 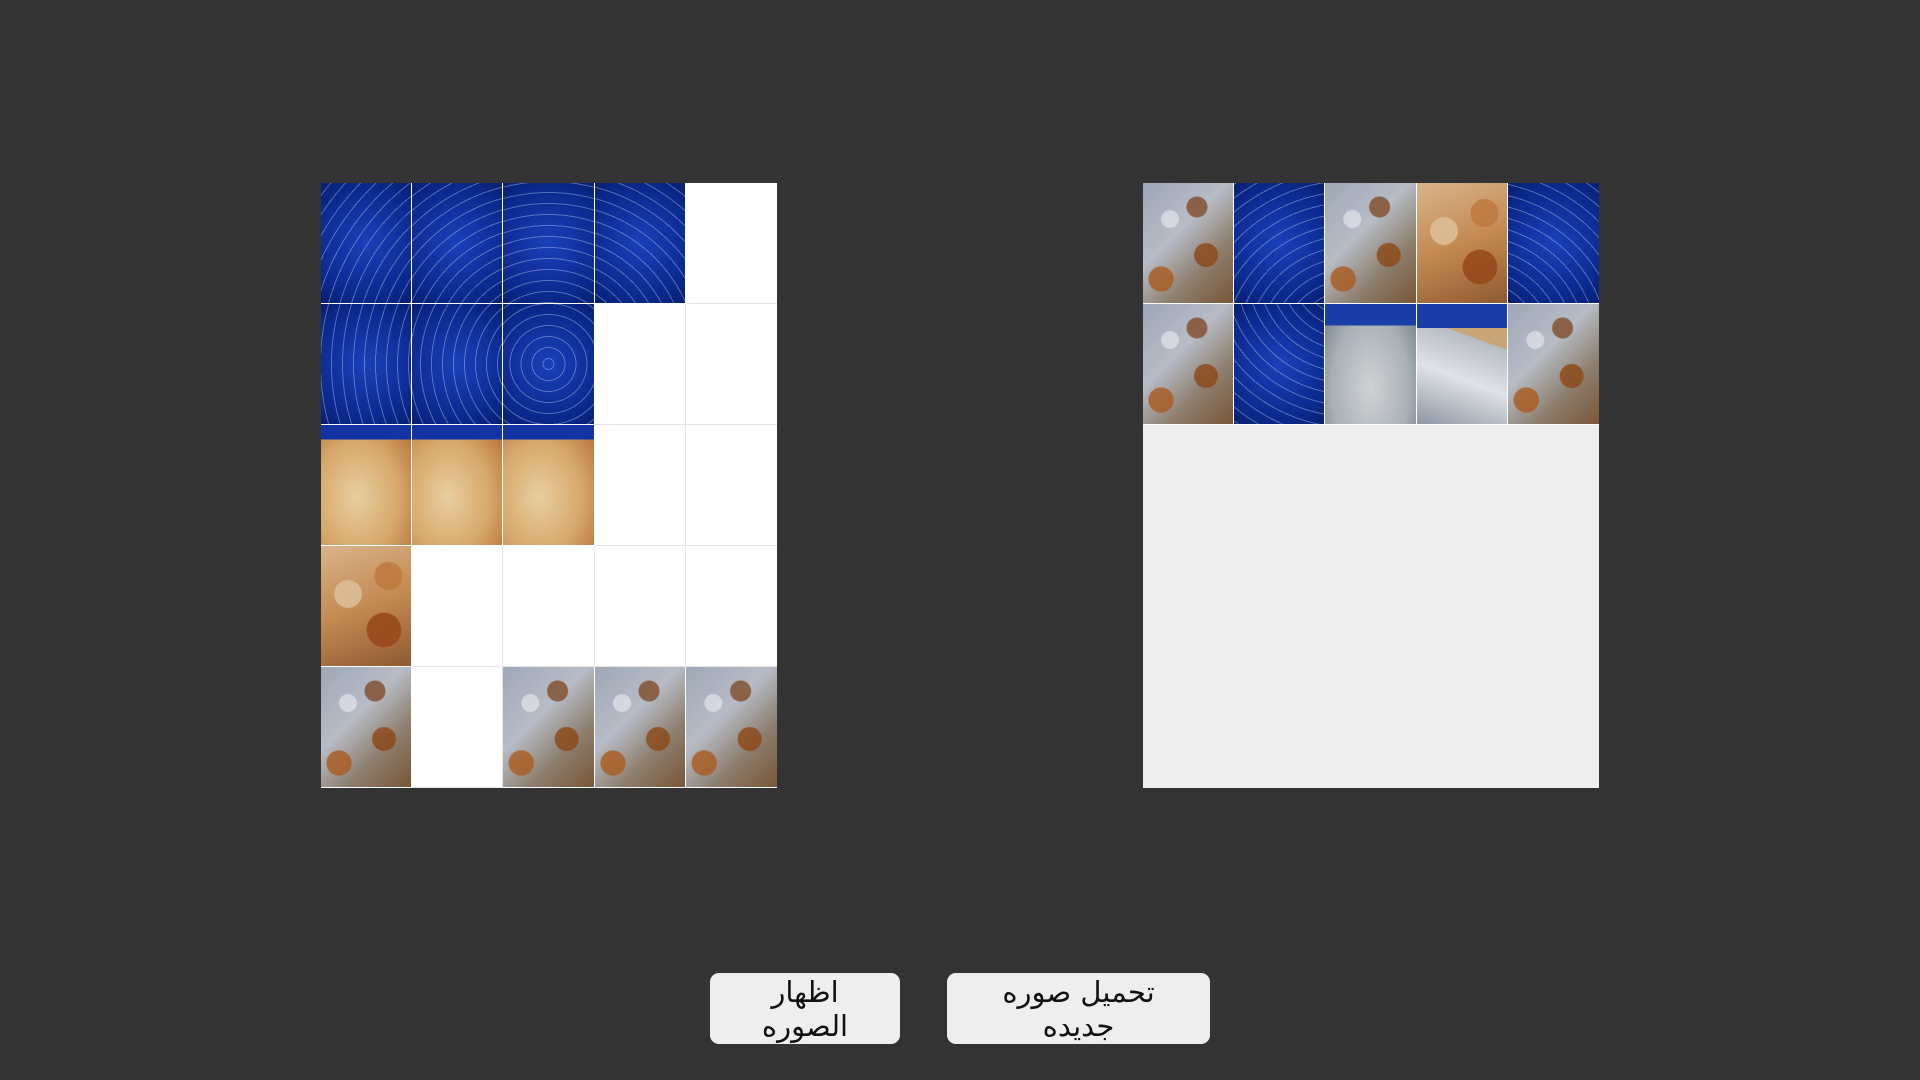 What do you see at coordinates (1078, 1008) in the screenshot?
I see `load-new-image-button: تحميل صوره جديده` at bounding box center [1078, 1008].